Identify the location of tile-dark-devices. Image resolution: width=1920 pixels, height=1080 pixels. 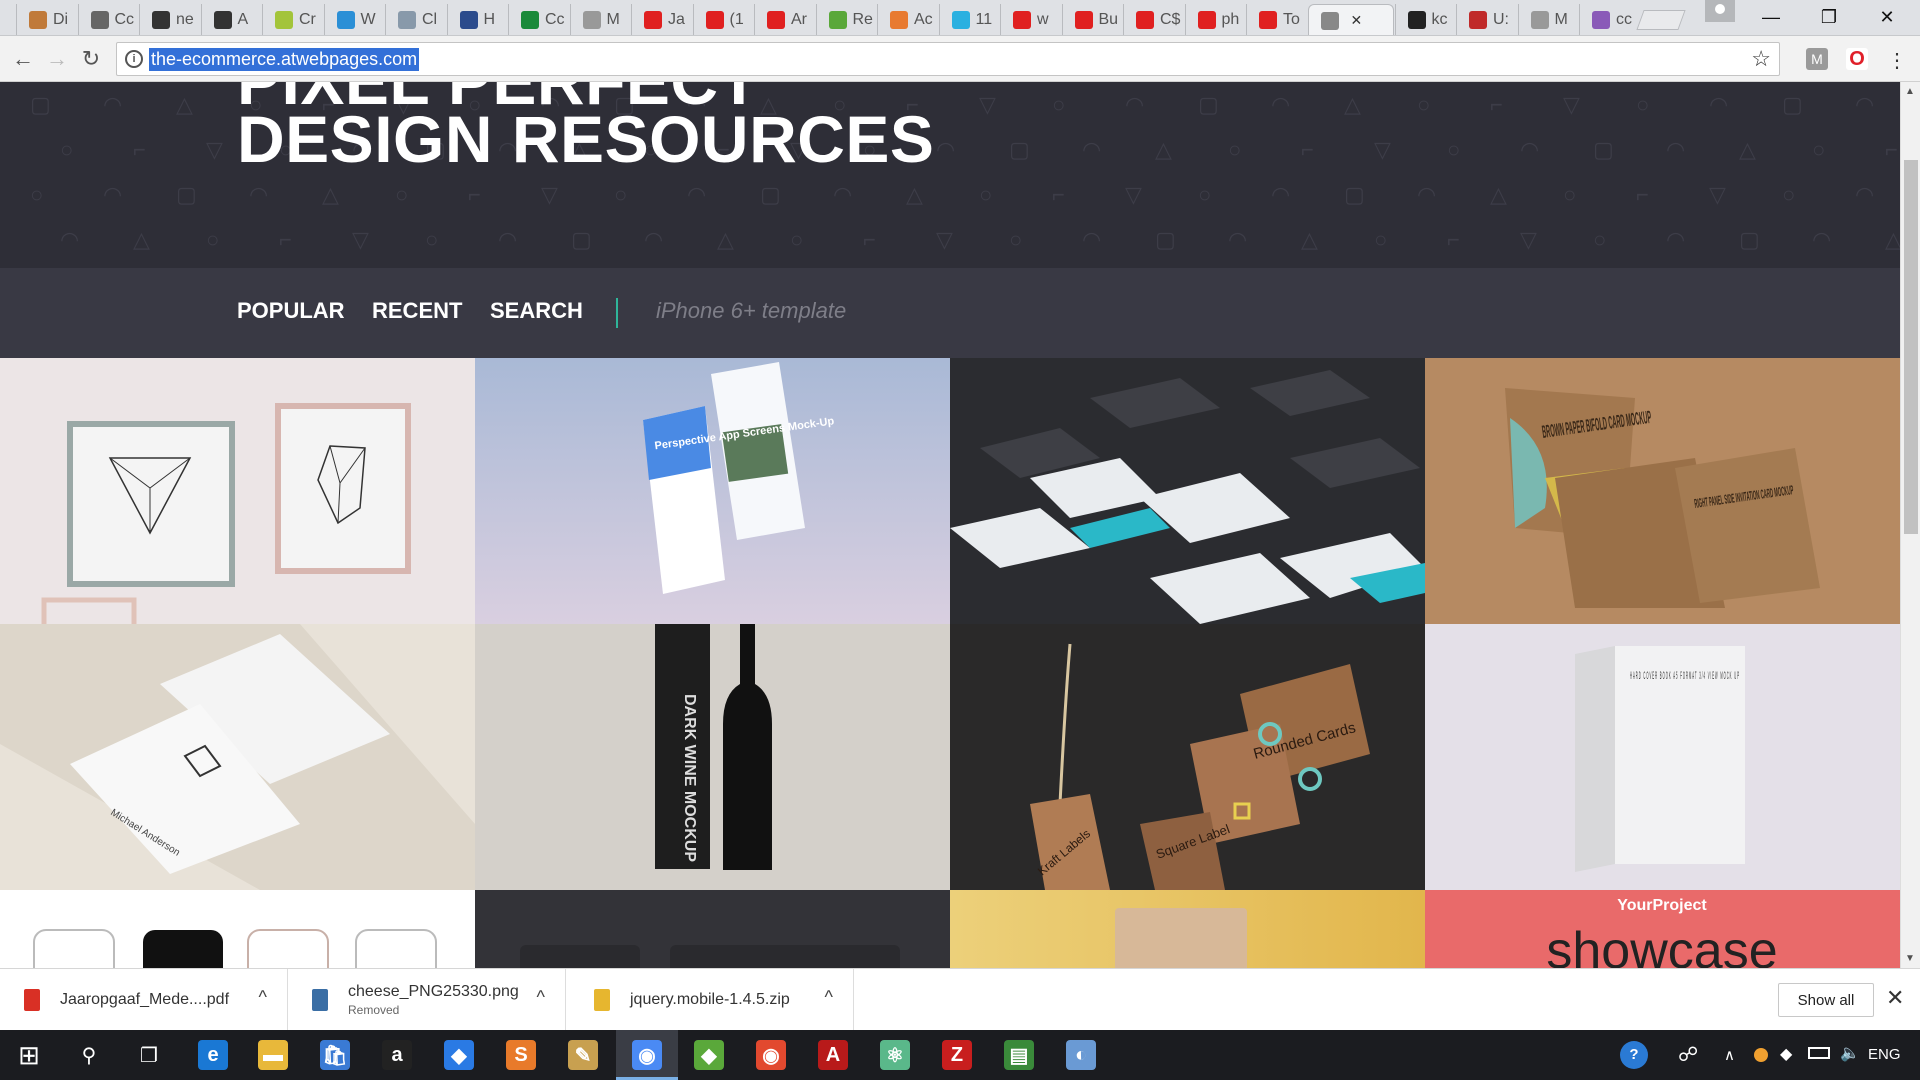
(712, 929).